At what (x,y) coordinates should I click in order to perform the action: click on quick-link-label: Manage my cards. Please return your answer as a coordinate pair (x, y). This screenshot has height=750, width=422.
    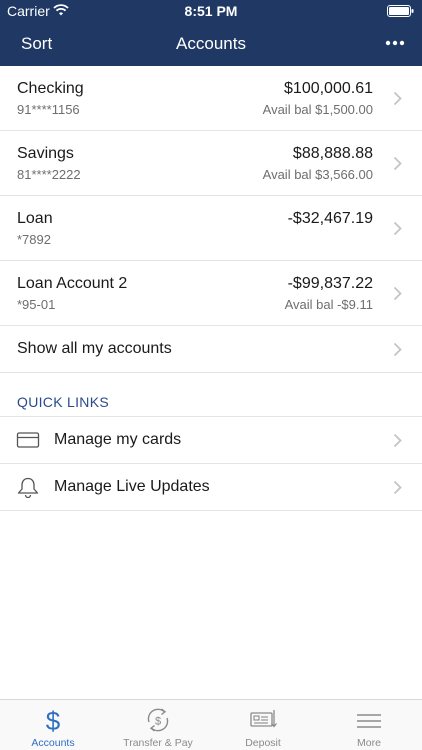
    Looking at the image, I should click on (118, 439).